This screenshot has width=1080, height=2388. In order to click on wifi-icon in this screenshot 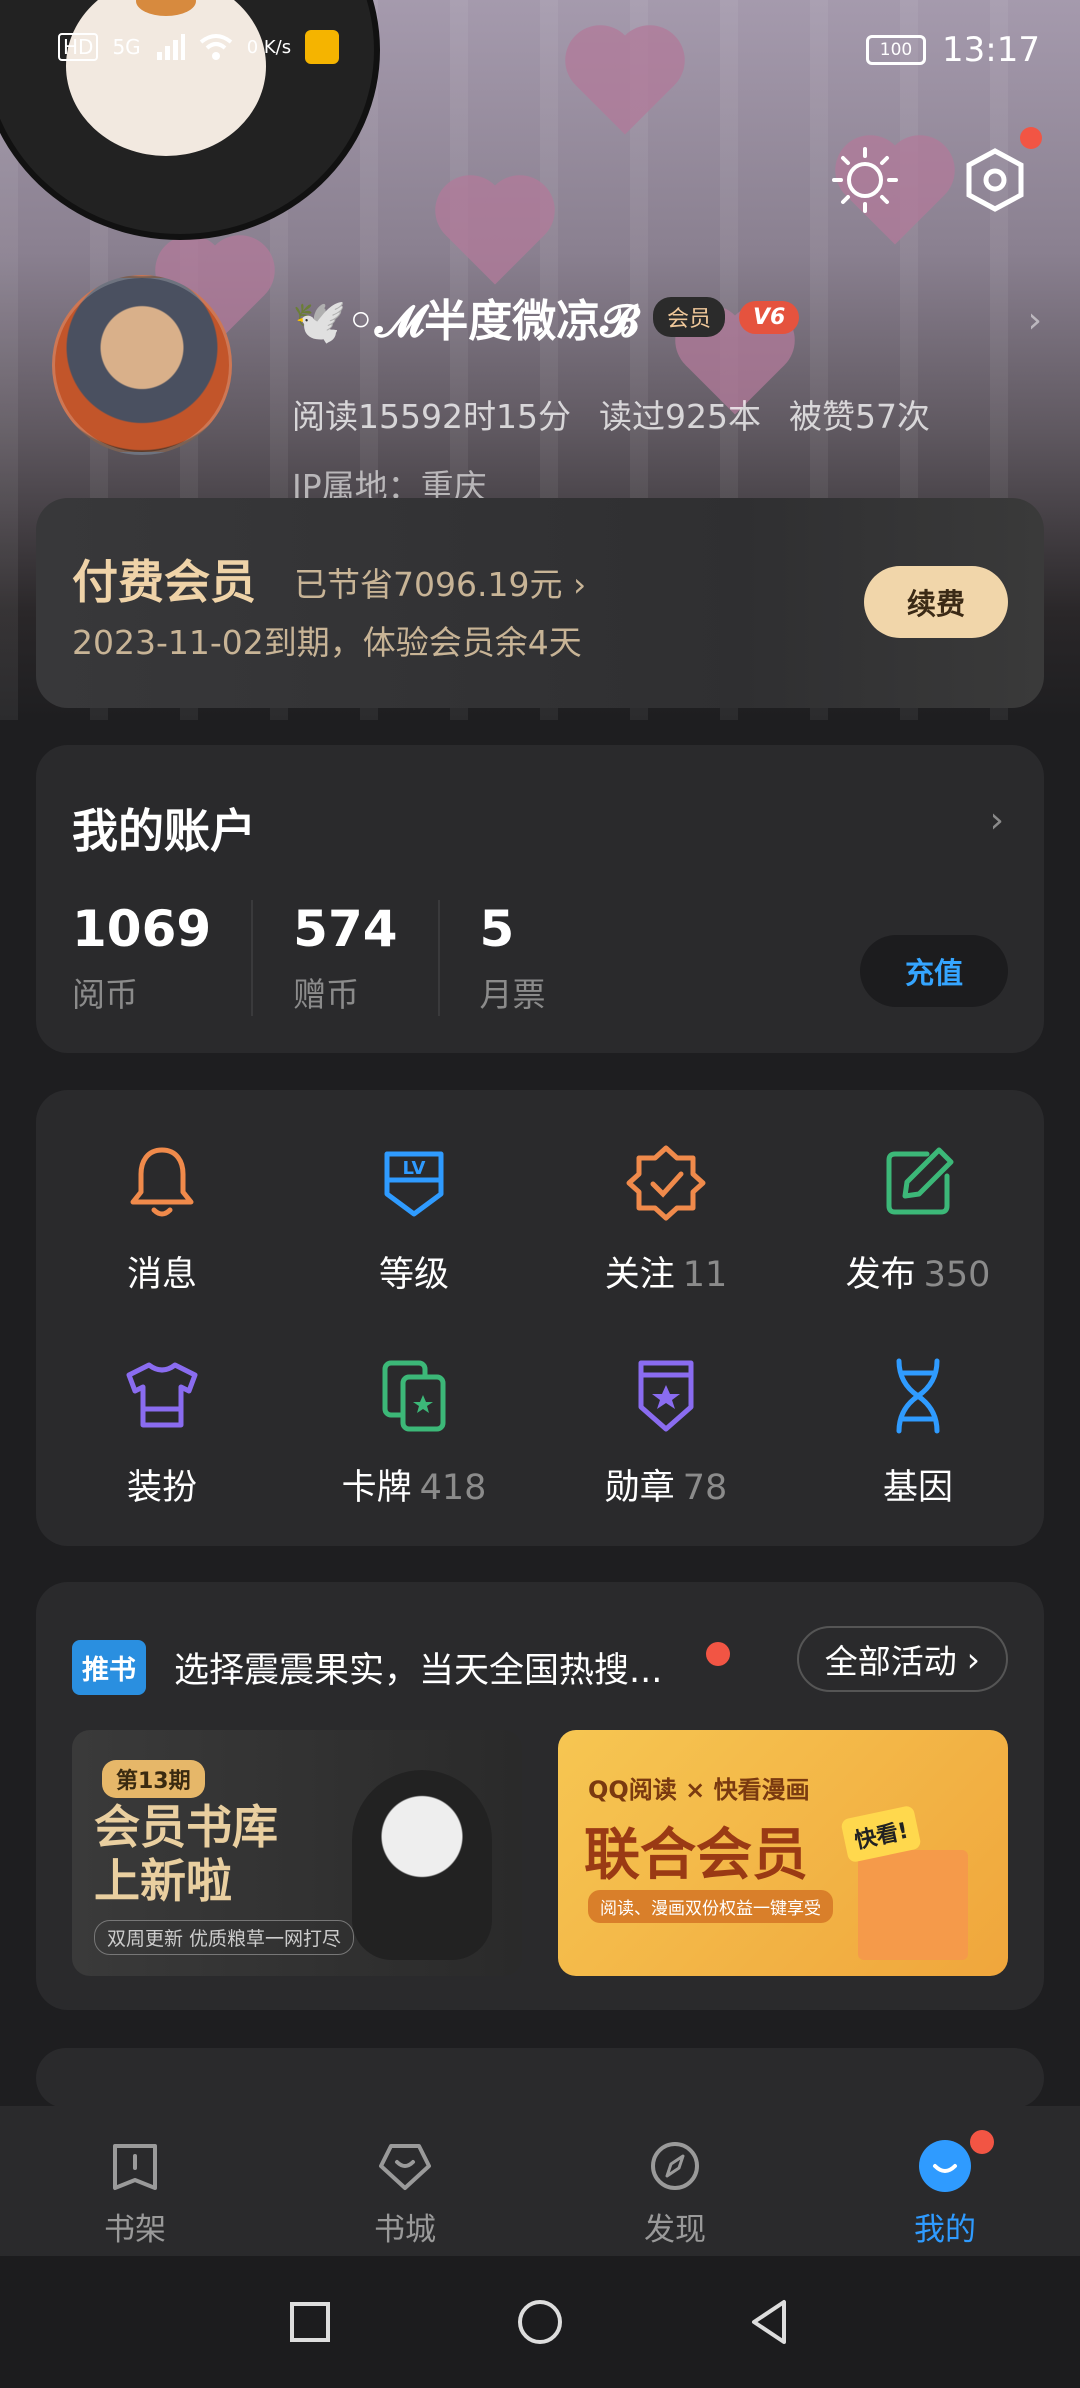, I will do `click(215, 47)`.